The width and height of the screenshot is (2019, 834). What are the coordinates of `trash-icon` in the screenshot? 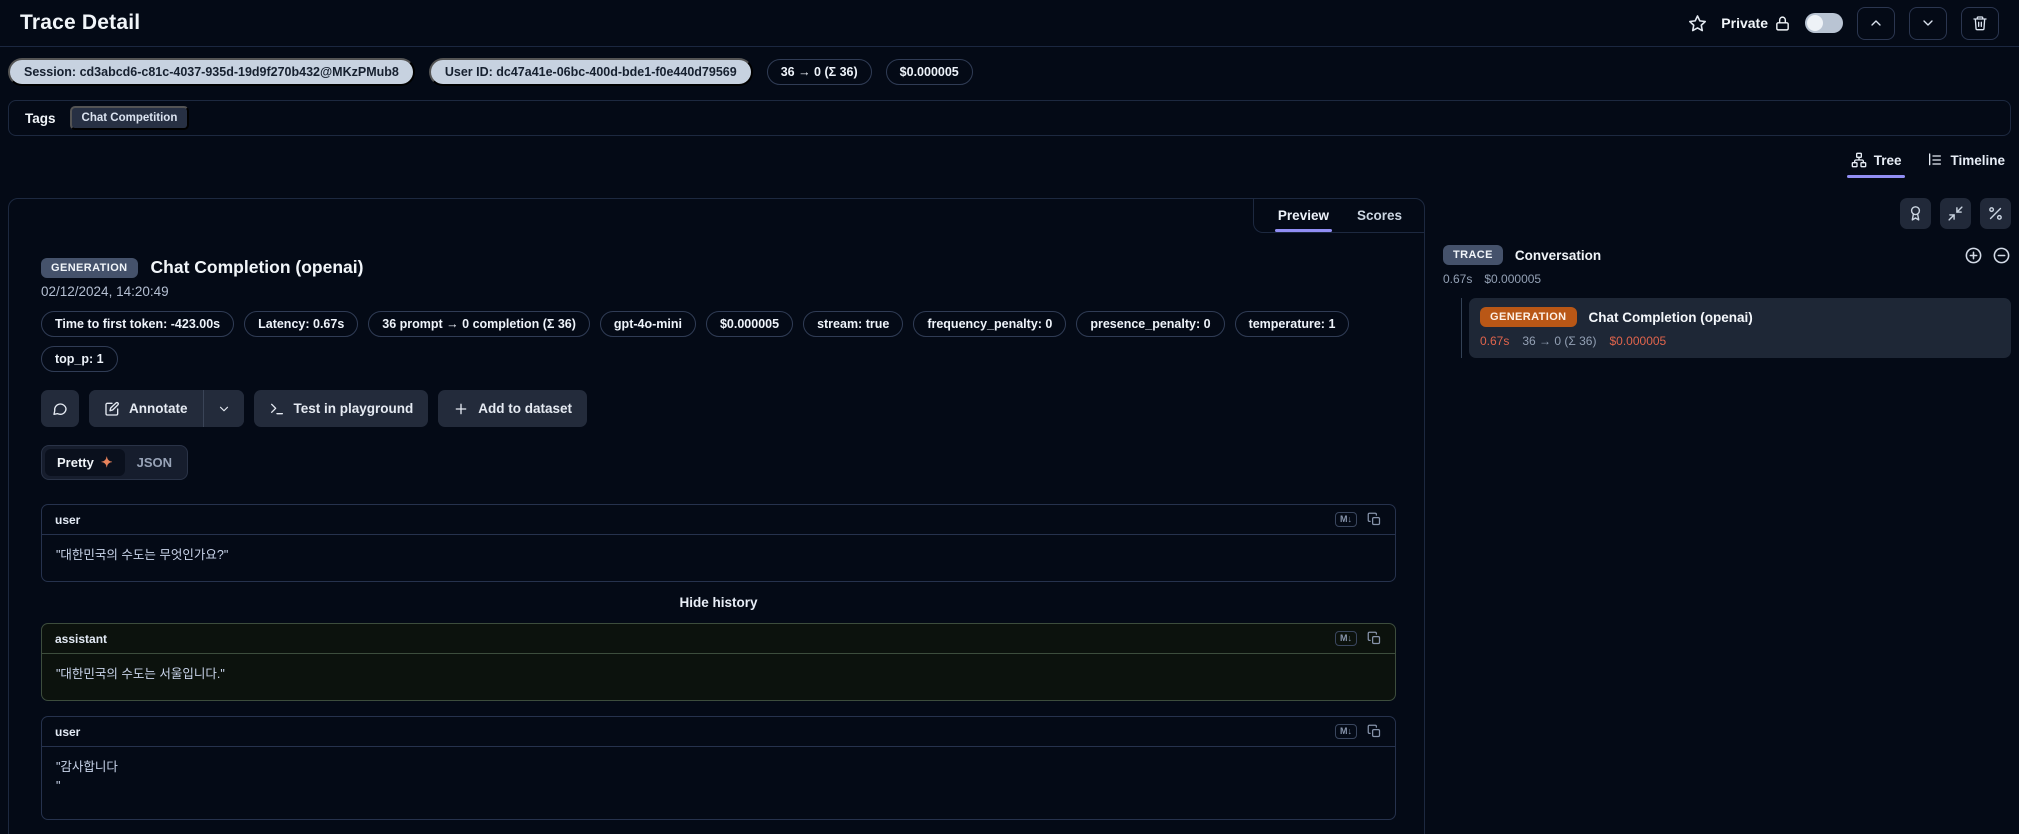 It's located at (1980, 23).